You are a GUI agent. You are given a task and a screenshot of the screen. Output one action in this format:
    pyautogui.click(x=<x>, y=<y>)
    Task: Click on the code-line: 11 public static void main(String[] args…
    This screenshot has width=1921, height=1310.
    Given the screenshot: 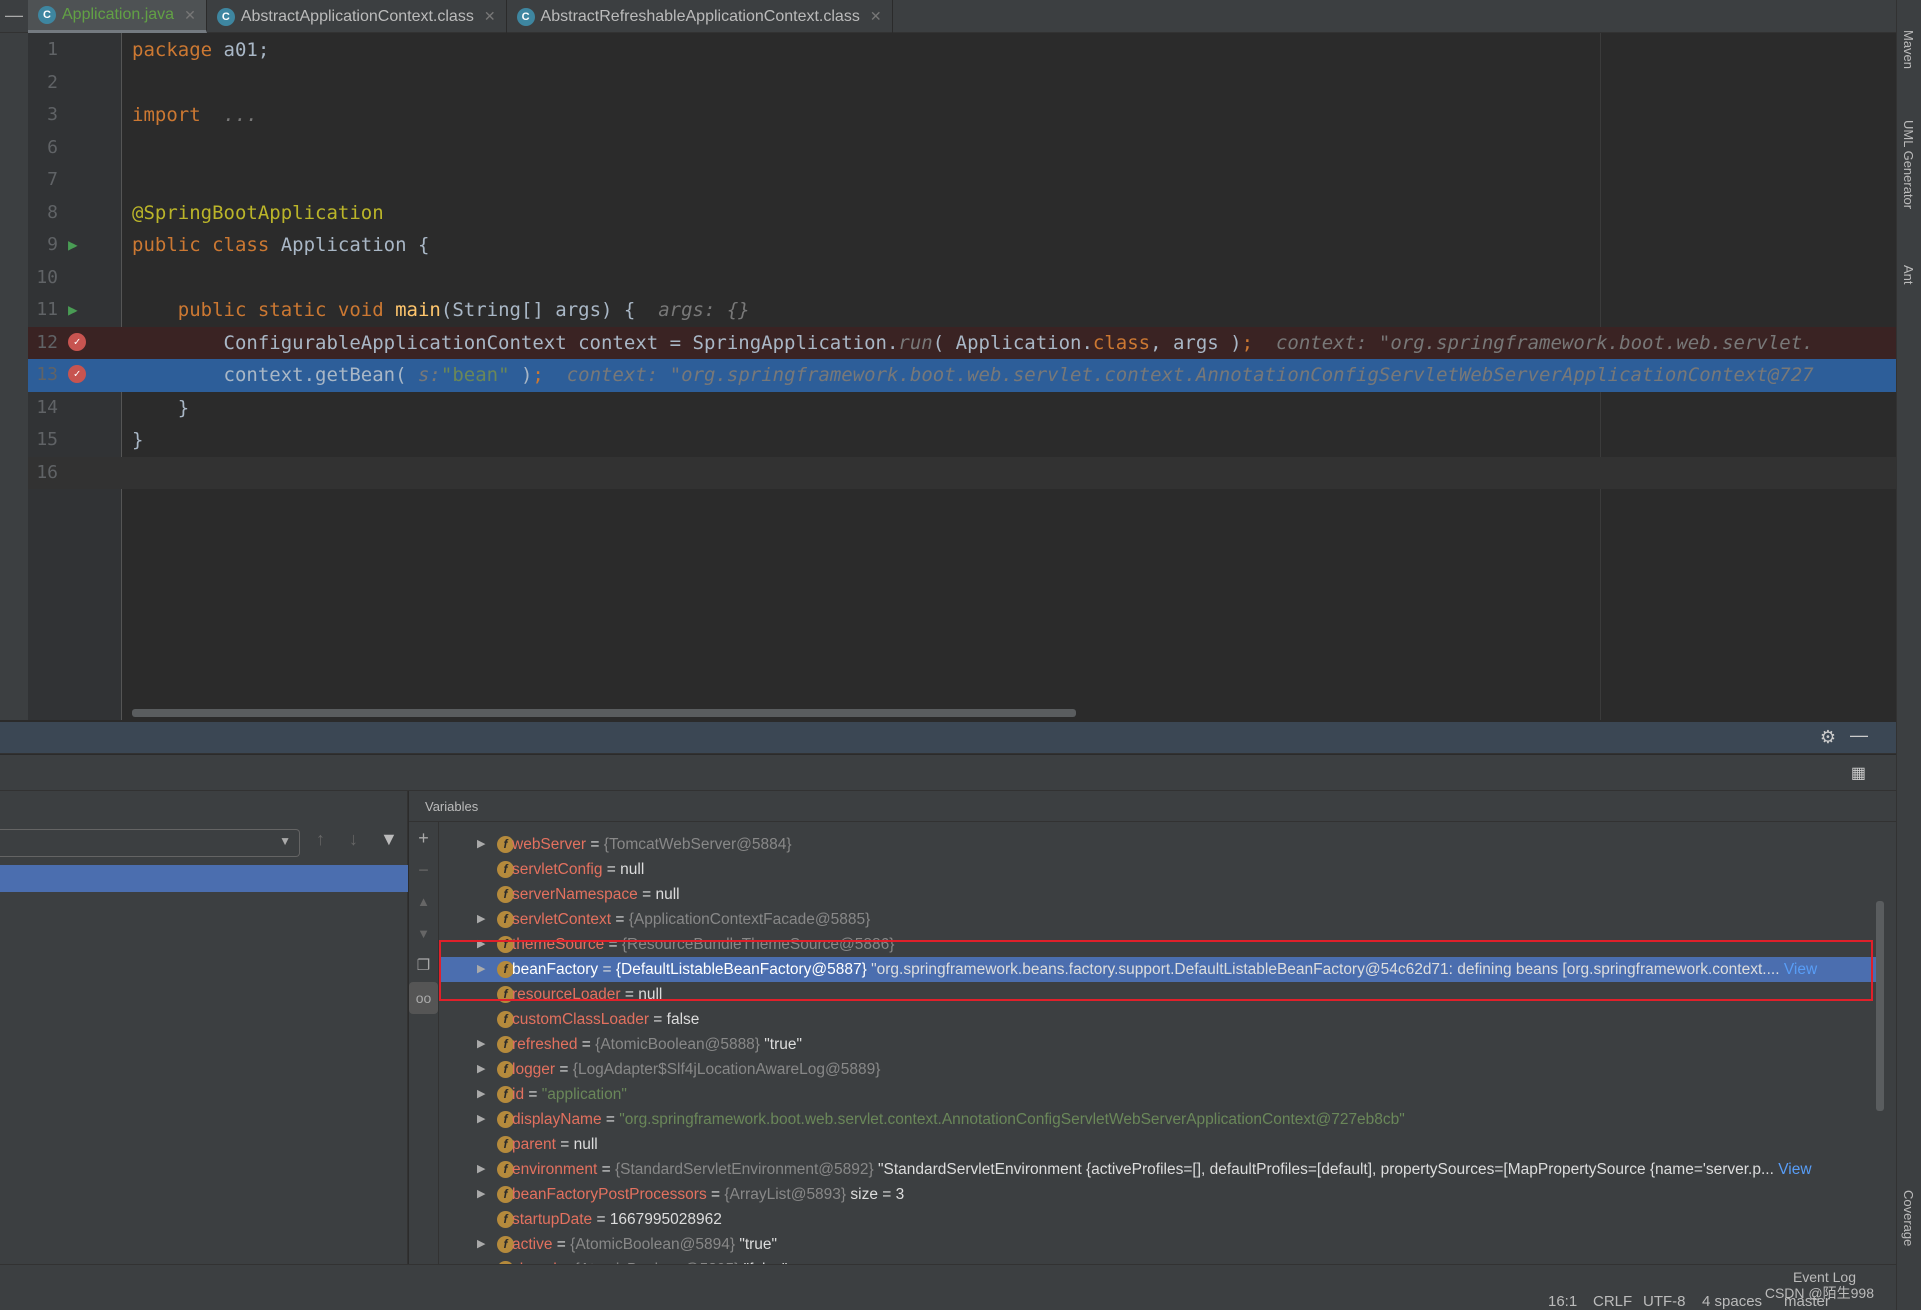 What is the action you would take?
    pyautogui.click(x=962, y=310)
    